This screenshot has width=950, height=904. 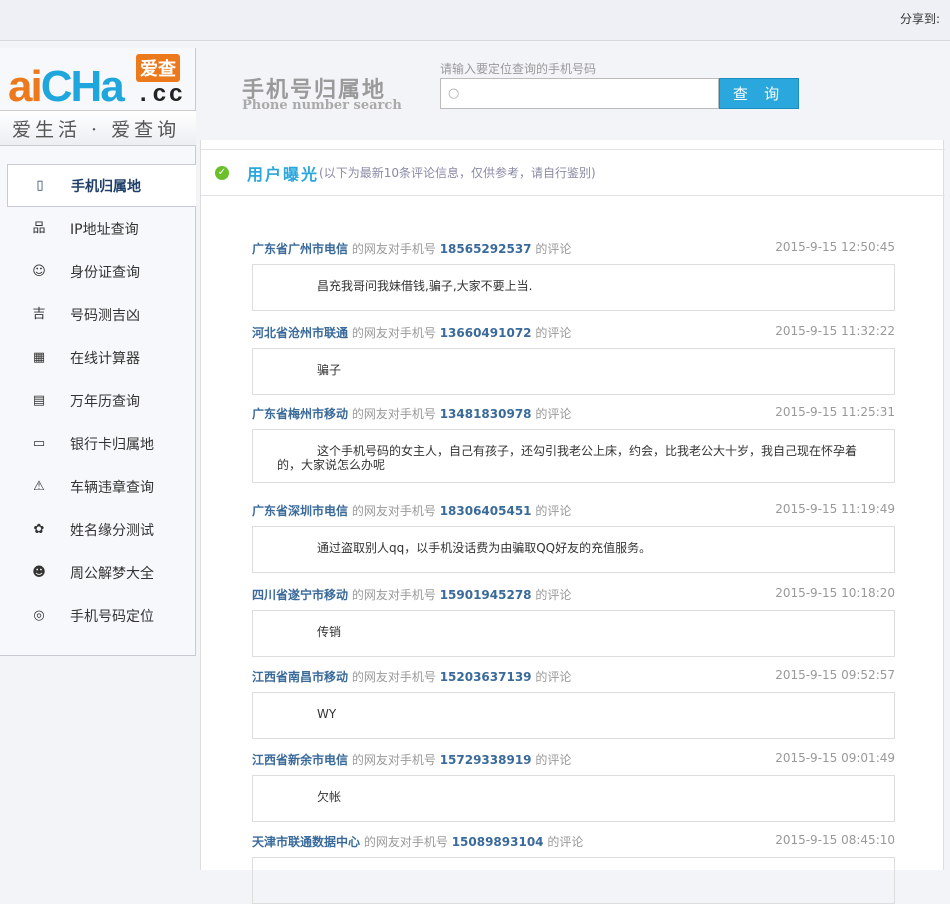 I want to click on lucky-icon: 吉, so click(x=39, y=314).